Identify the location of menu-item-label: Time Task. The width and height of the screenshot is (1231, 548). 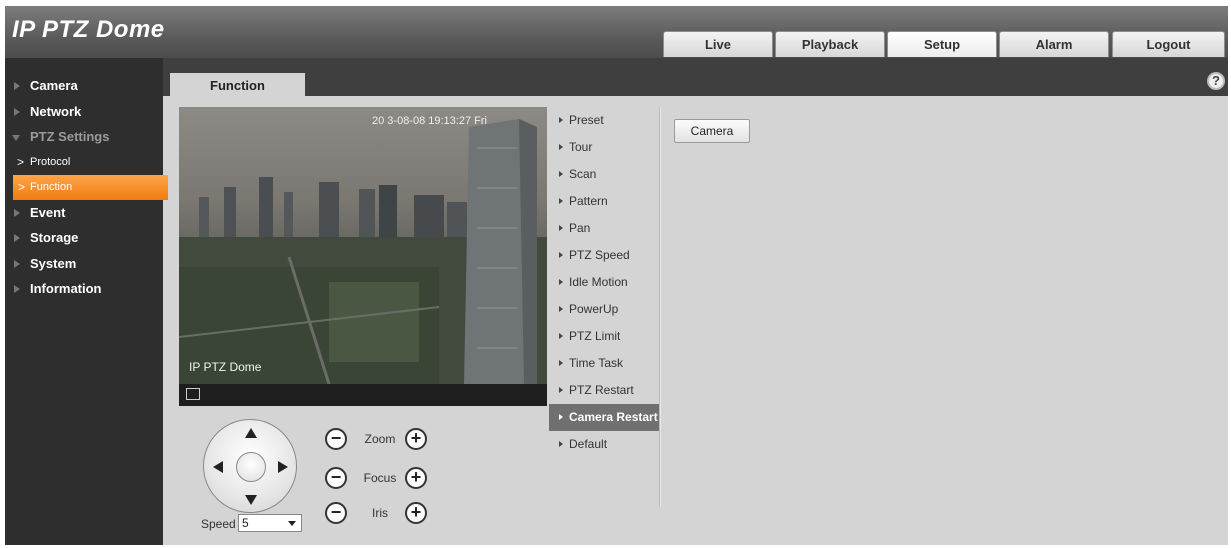
(596, 363).